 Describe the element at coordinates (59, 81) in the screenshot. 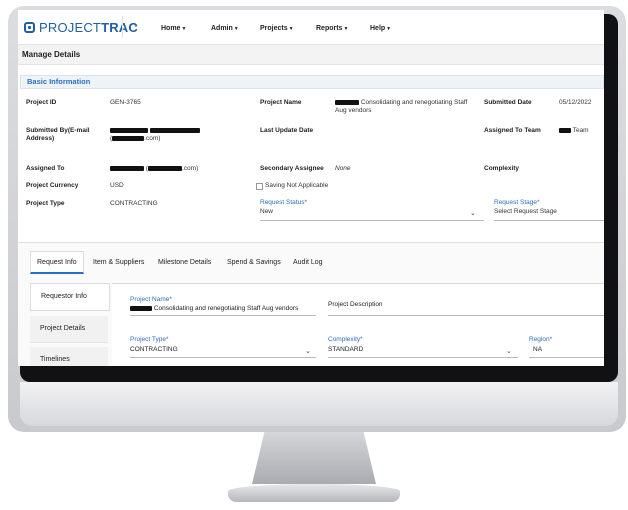

I see `basic-information-title: Basic Information` at that location.